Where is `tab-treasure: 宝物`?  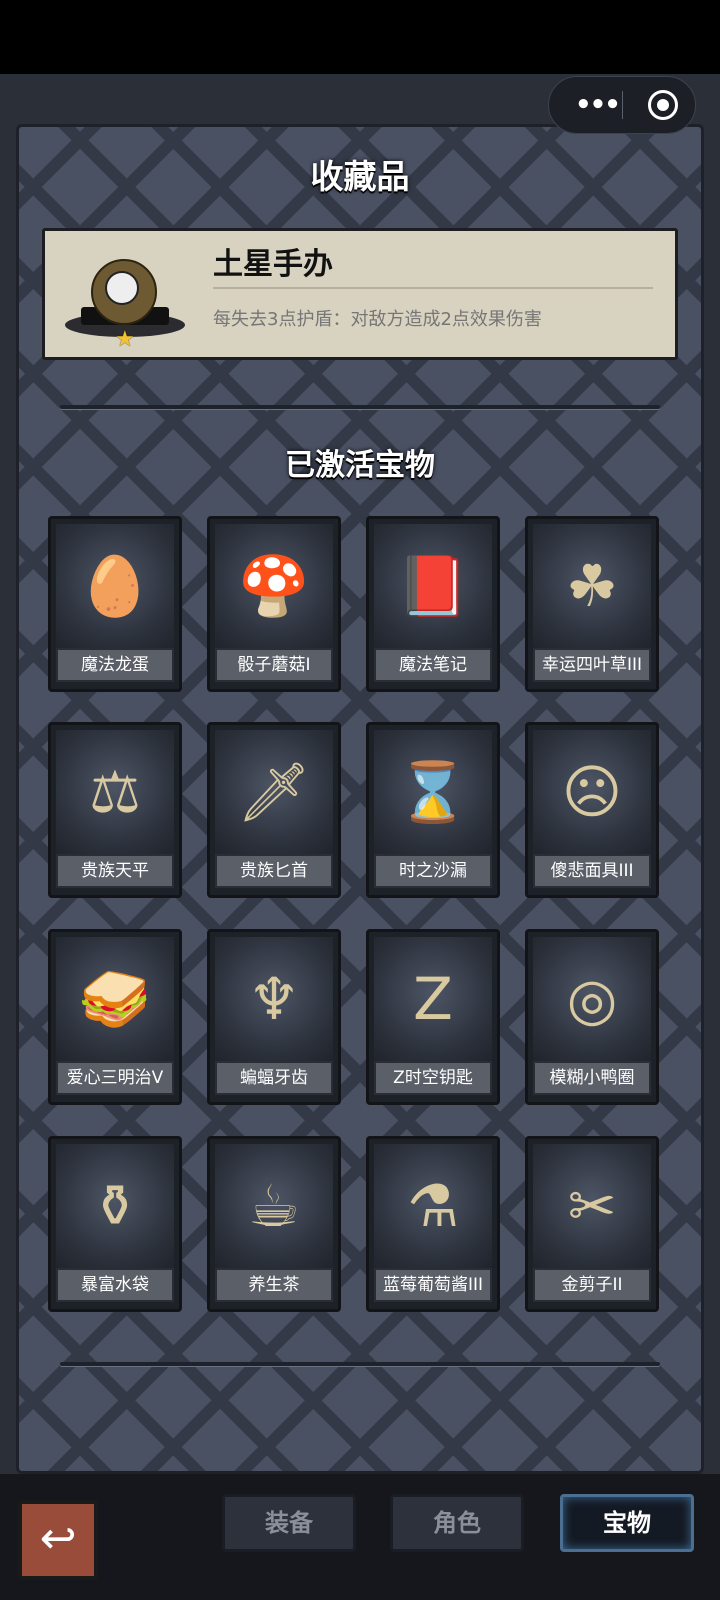
tab-treasure: 宝物 is located at coordinates (627, 1523).